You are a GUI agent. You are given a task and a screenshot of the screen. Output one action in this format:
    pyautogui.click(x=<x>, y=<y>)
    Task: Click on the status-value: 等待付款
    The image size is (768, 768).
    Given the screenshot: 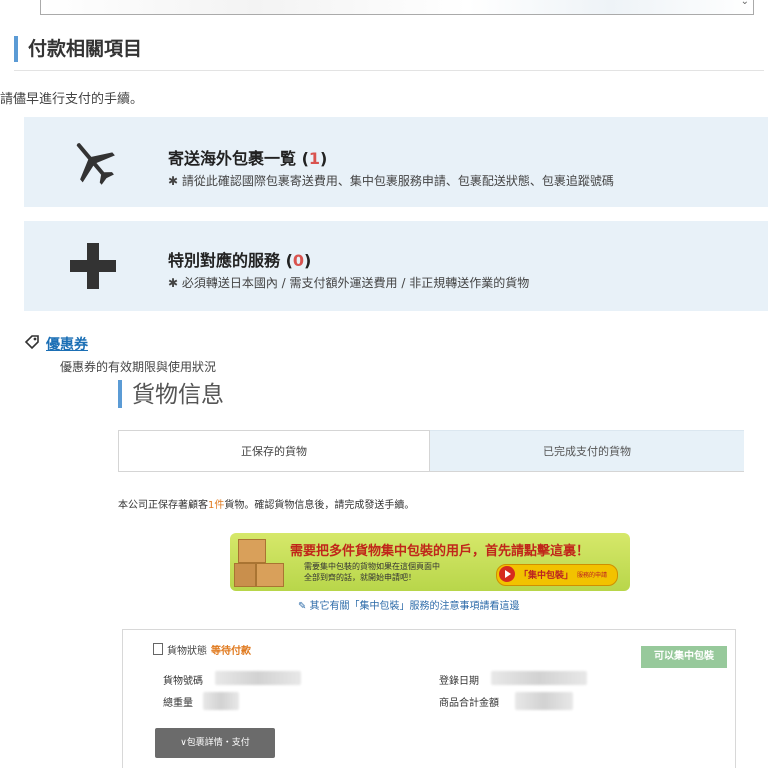 What is the action you would take?
    pyautogui.click(x=231, y=651)
    